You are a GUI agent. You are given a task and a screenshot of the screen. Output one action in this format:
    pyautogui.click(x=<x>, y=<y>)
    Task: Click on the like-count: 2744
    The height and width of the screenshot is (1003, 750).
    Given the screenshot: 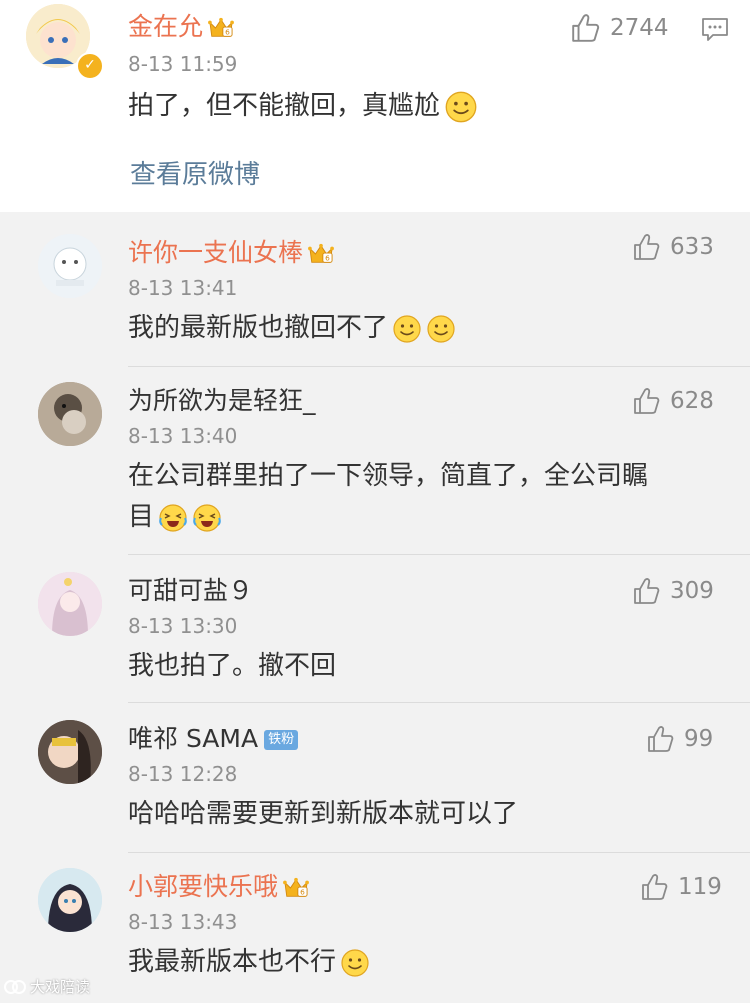 What is the action you would take?
    pyautogui.click(x=639, y=28)
    